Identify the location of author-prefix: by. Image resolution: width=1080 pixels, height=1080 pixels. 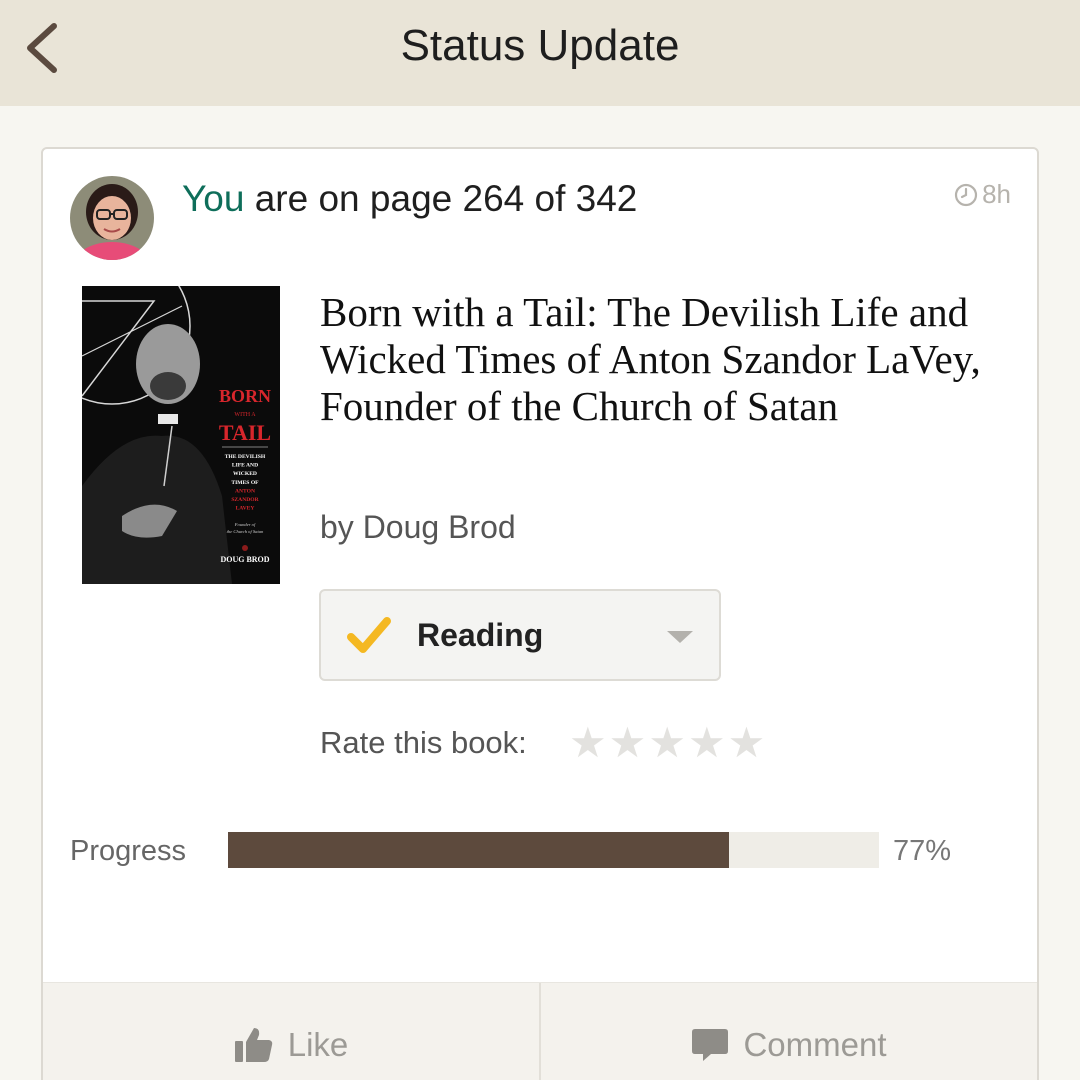
(341, 527).